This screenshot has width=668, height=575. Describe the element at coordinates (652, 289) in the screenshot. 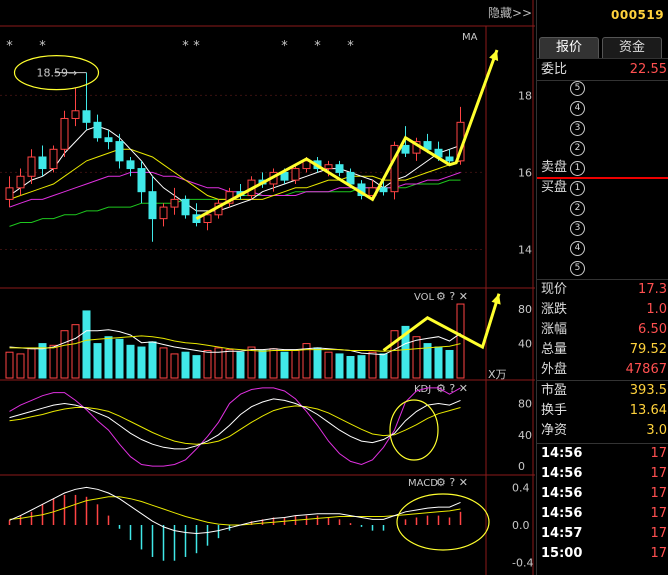

I see `stat-value: 17.3` at that location.